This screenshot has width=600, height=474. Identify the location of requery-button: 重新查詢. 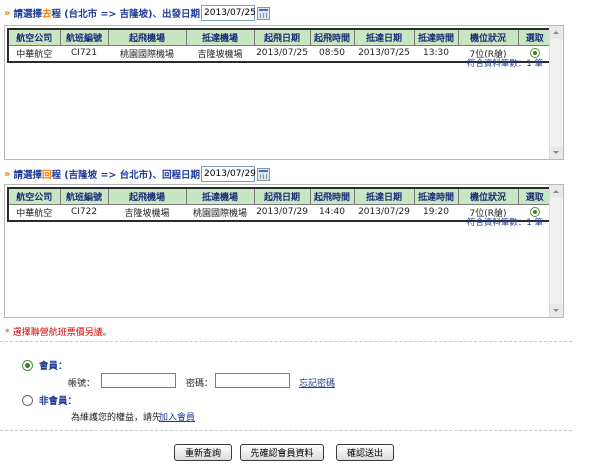
(203, 452).